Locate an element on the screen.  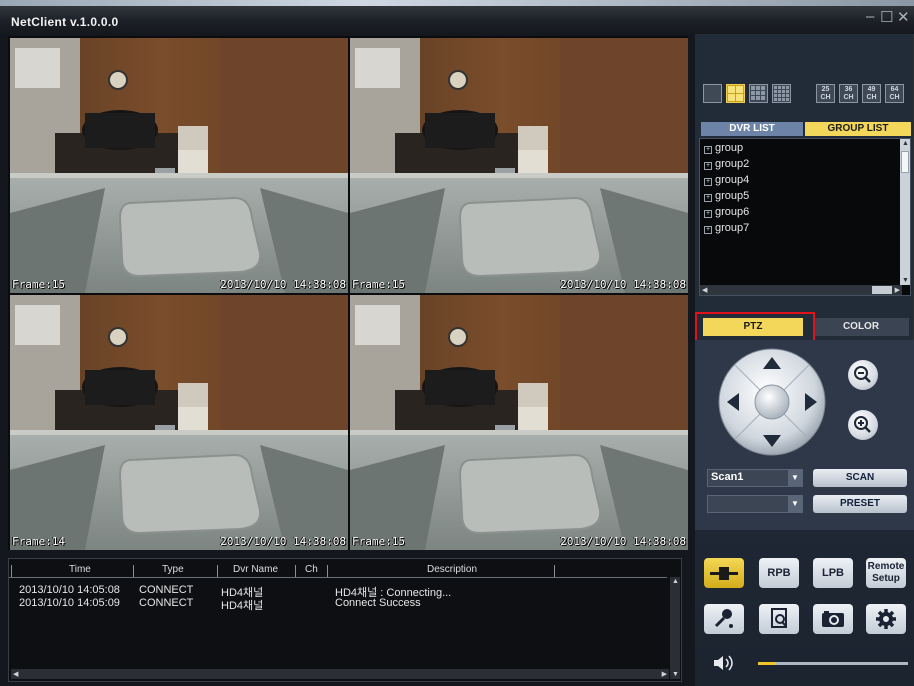
log-dvr: HD4채널 is located at coordinates (242, 606).